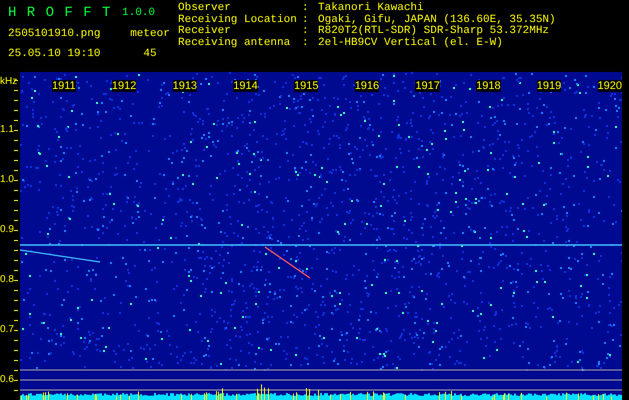 The image size is (629, 400). What do you see at coordinates (7, 330) in the screenshot?
I see `y-axis-label: 0.7` at bounding box center [7, 330].